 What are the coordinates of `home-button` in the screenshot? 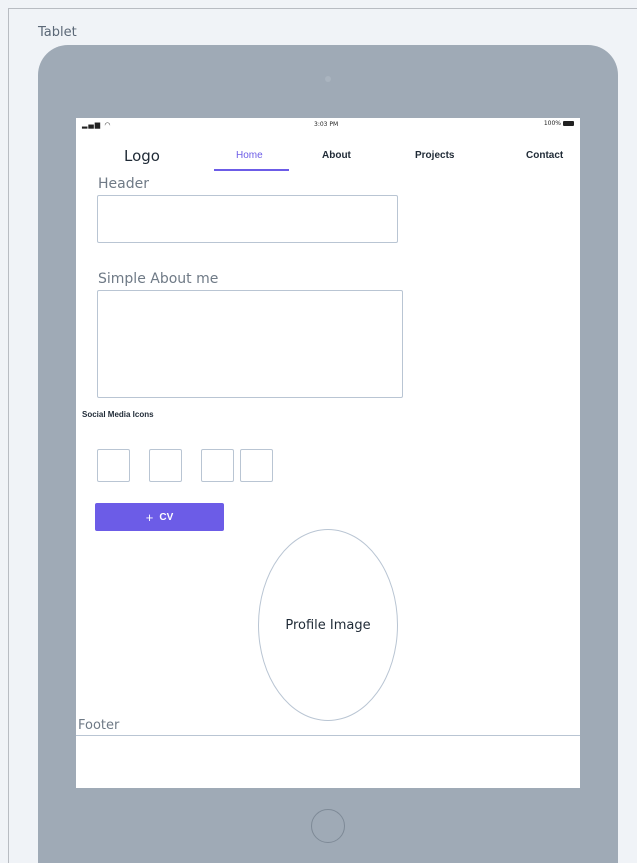 It's located at (328, 826).